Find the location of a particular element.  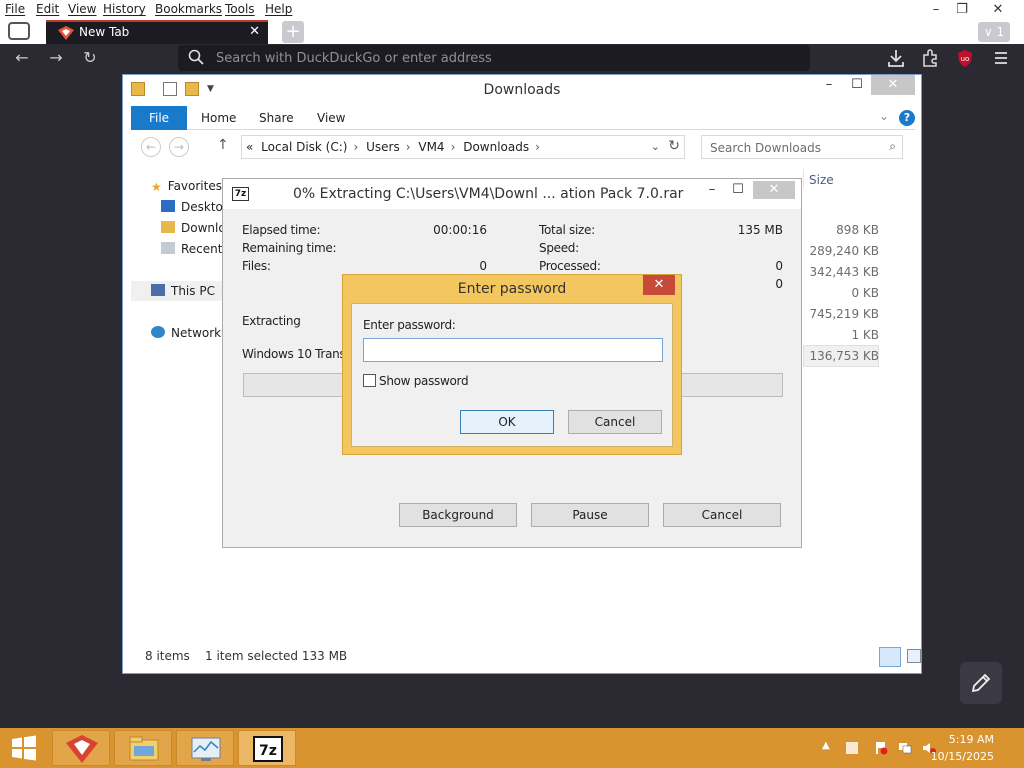

reload-button: ↻ is located at coordinates (90, 58).